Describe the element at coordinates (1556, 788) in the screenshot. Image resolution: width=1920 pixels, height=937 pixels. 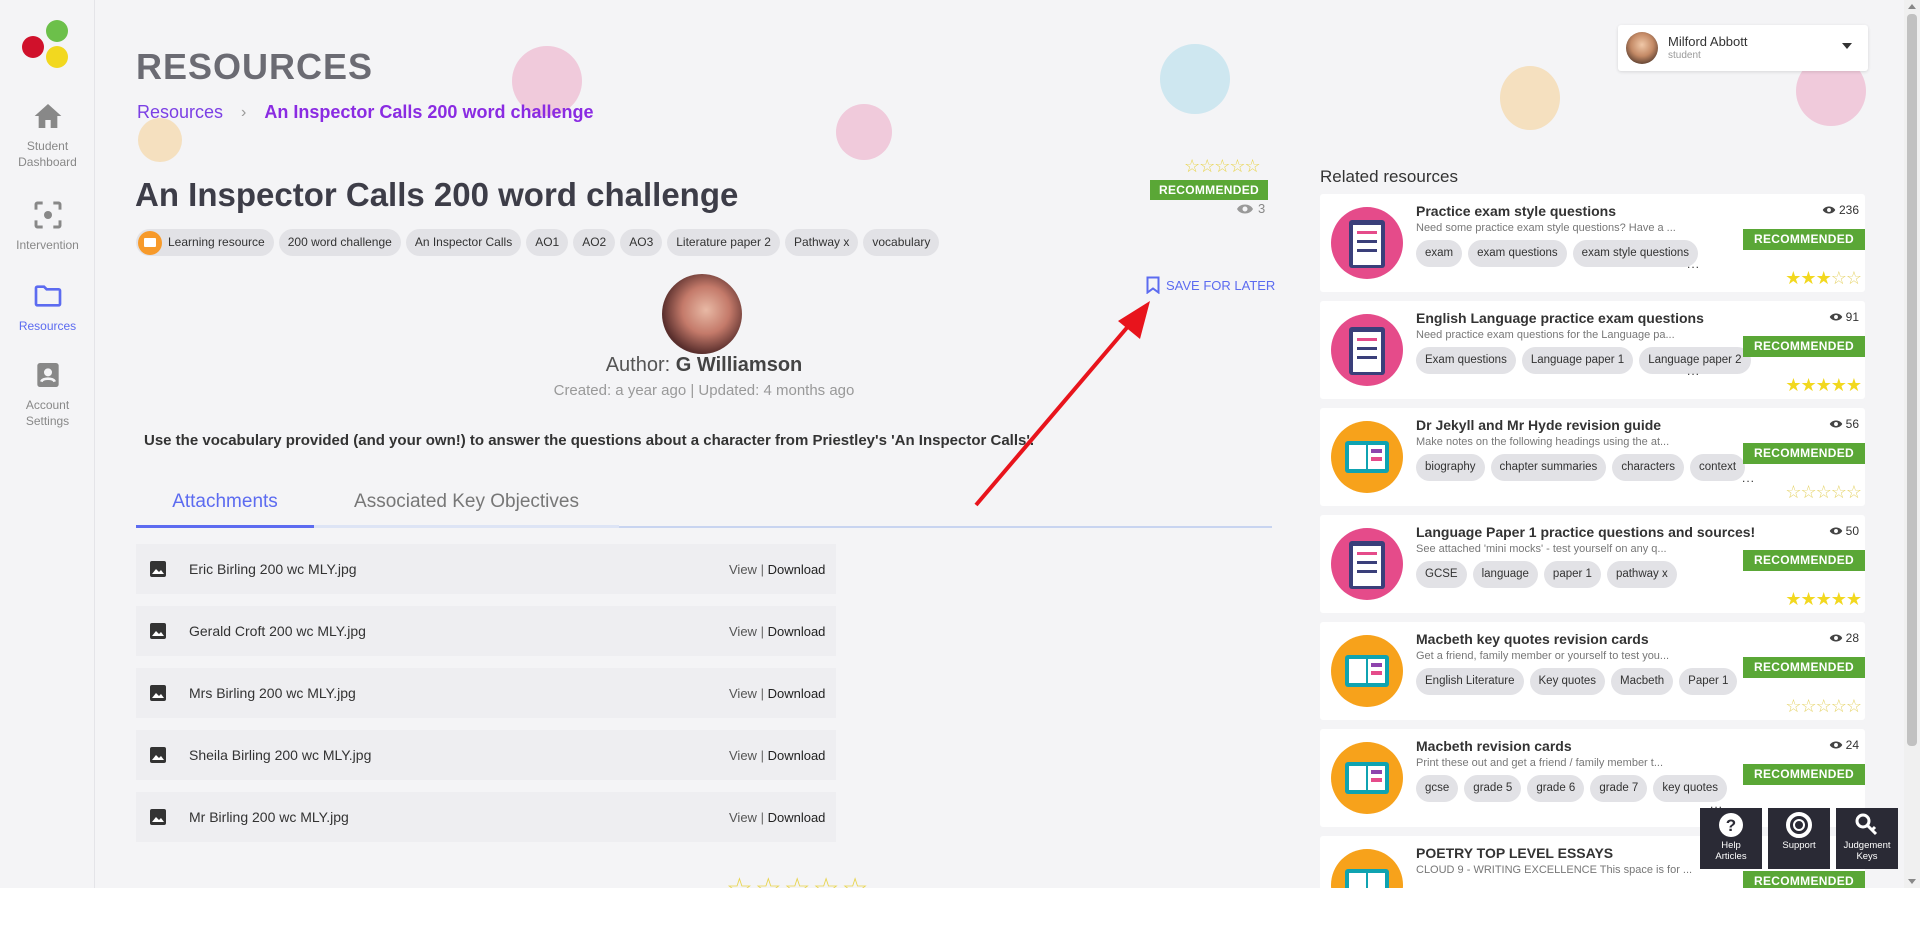
I see `tag: grade 6` at that location.